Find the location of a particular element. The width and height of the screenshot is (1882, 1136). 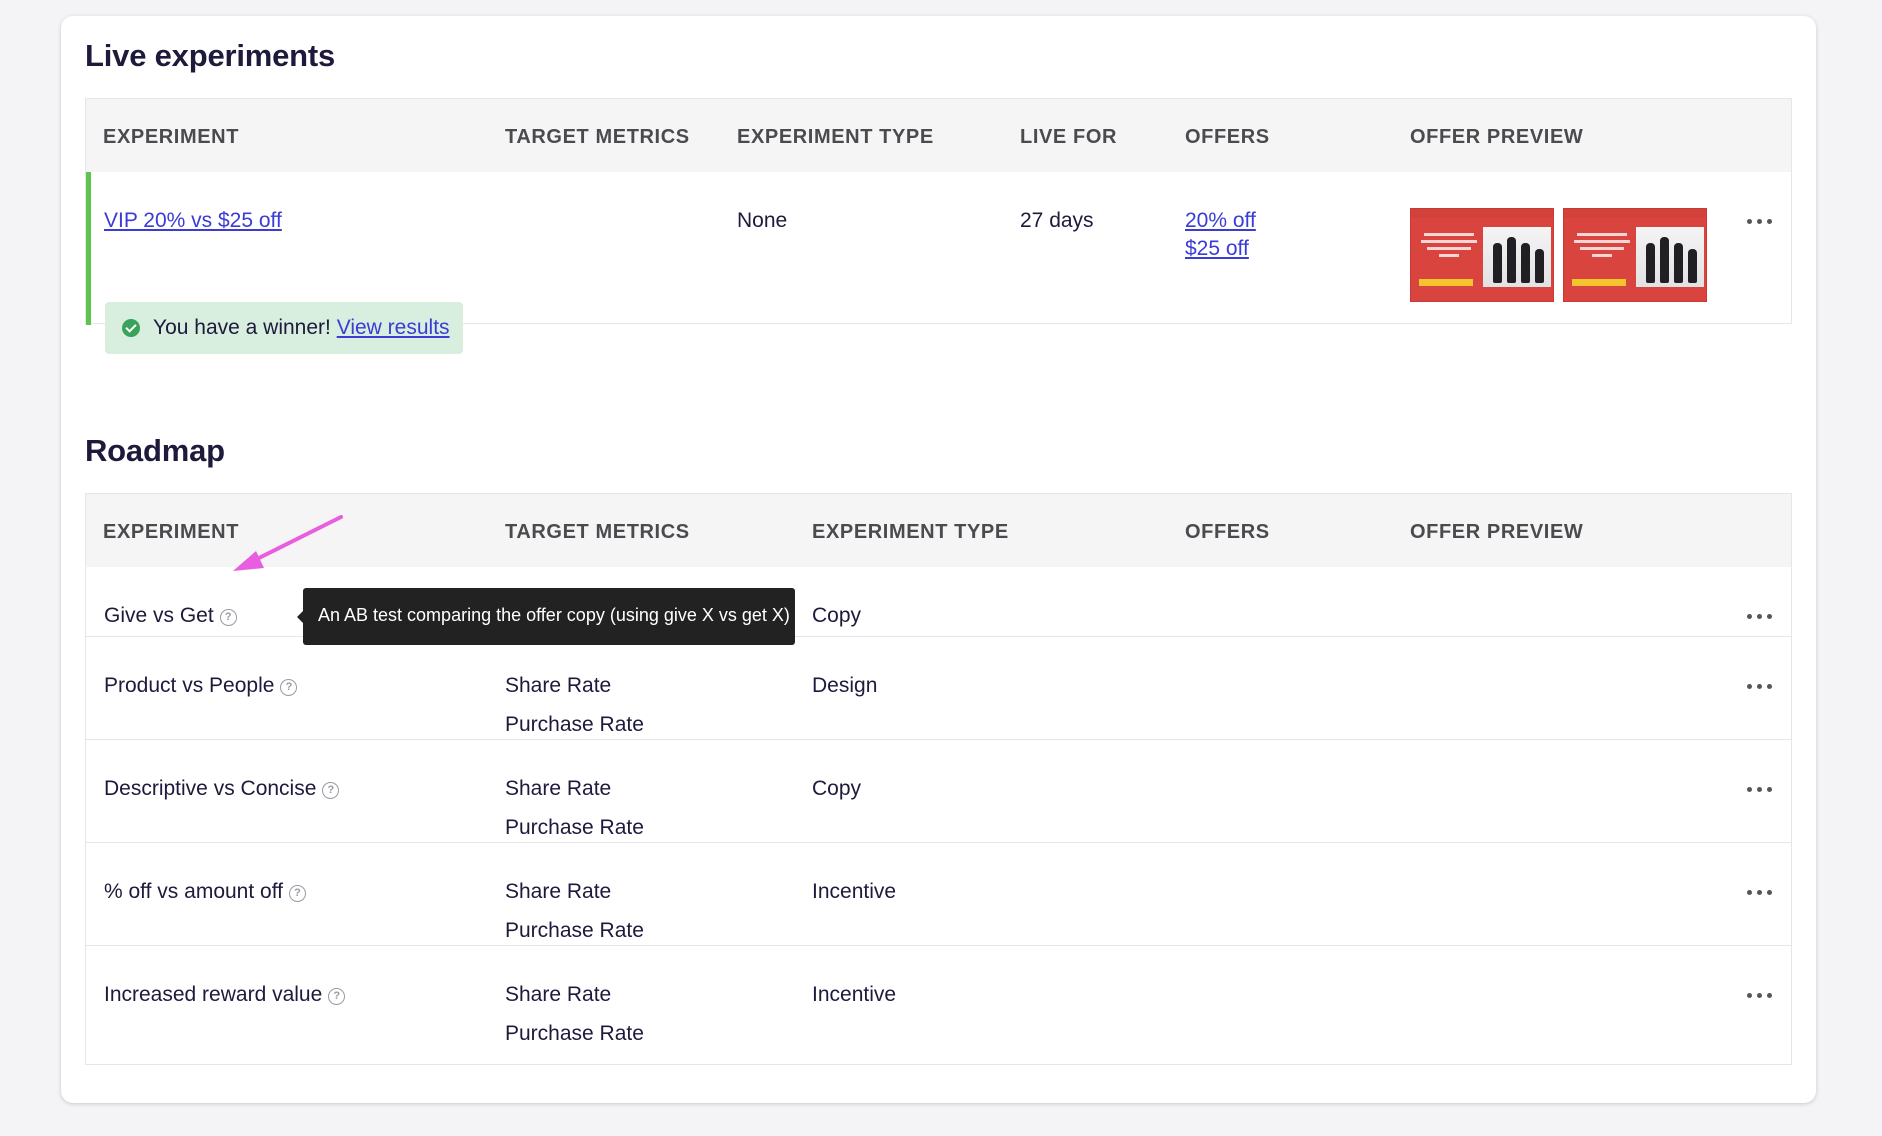

experiment-name-text: % off vs amount off is located at coordinates (193, 891).